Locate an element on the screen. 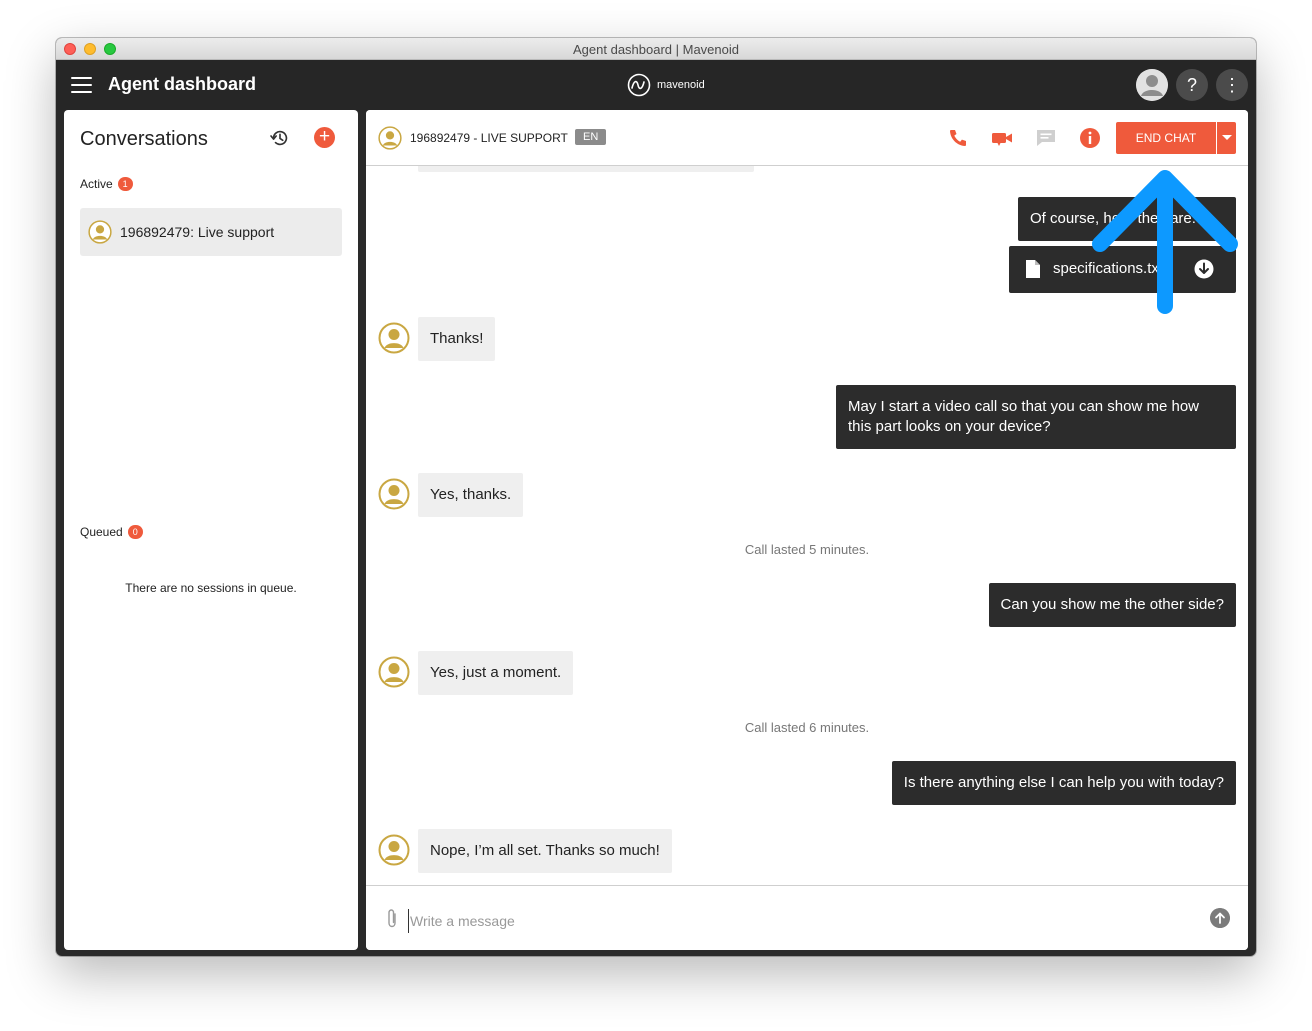 Image resolution: width=1312 pixels, height=1031 pixels. conversation-item: 196892479: Live support is located at coordinates (211, 232).